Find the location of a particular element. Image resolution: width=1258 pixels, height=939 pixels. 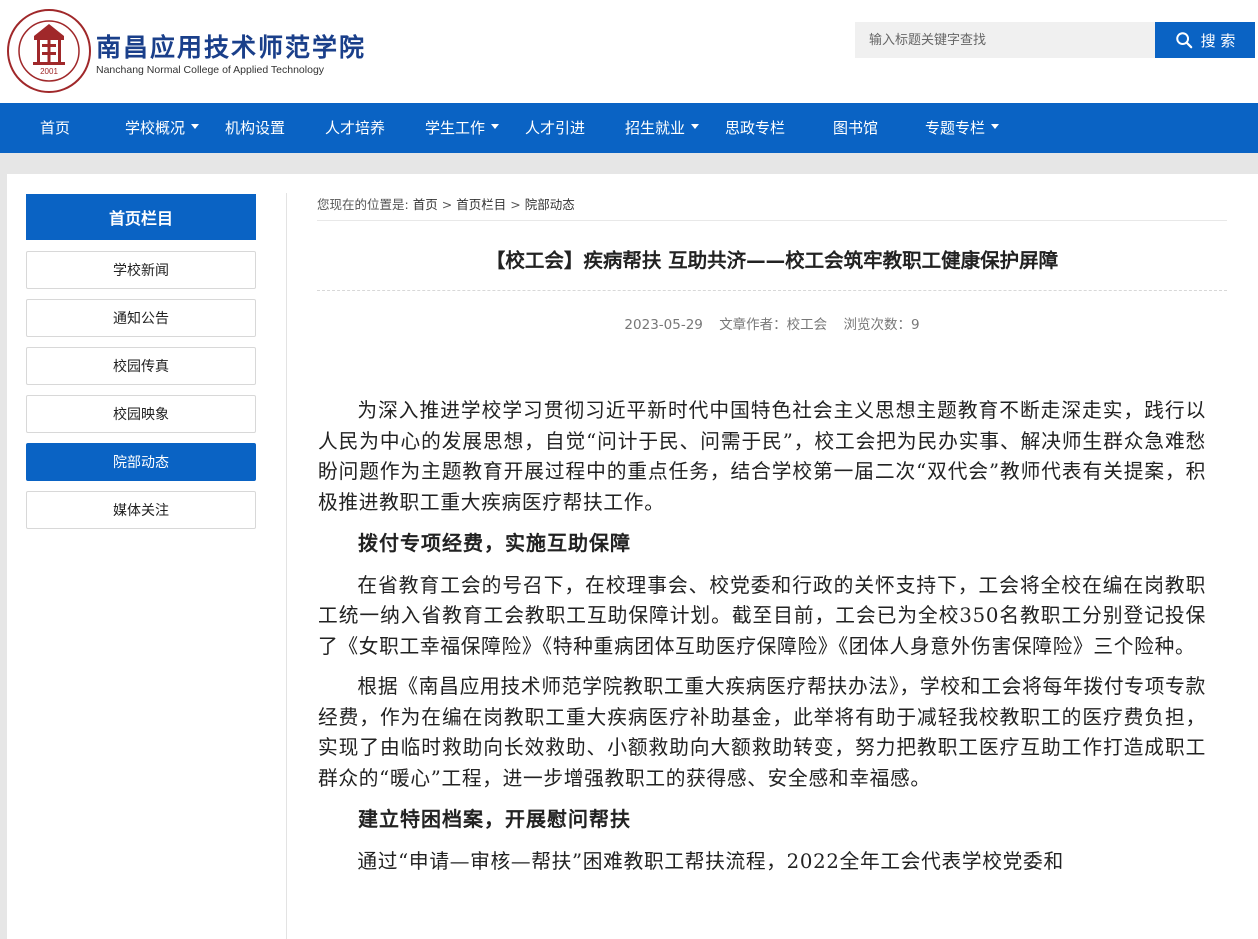

nav-item-about: 学校概况 is located at coordinates (162, 128).